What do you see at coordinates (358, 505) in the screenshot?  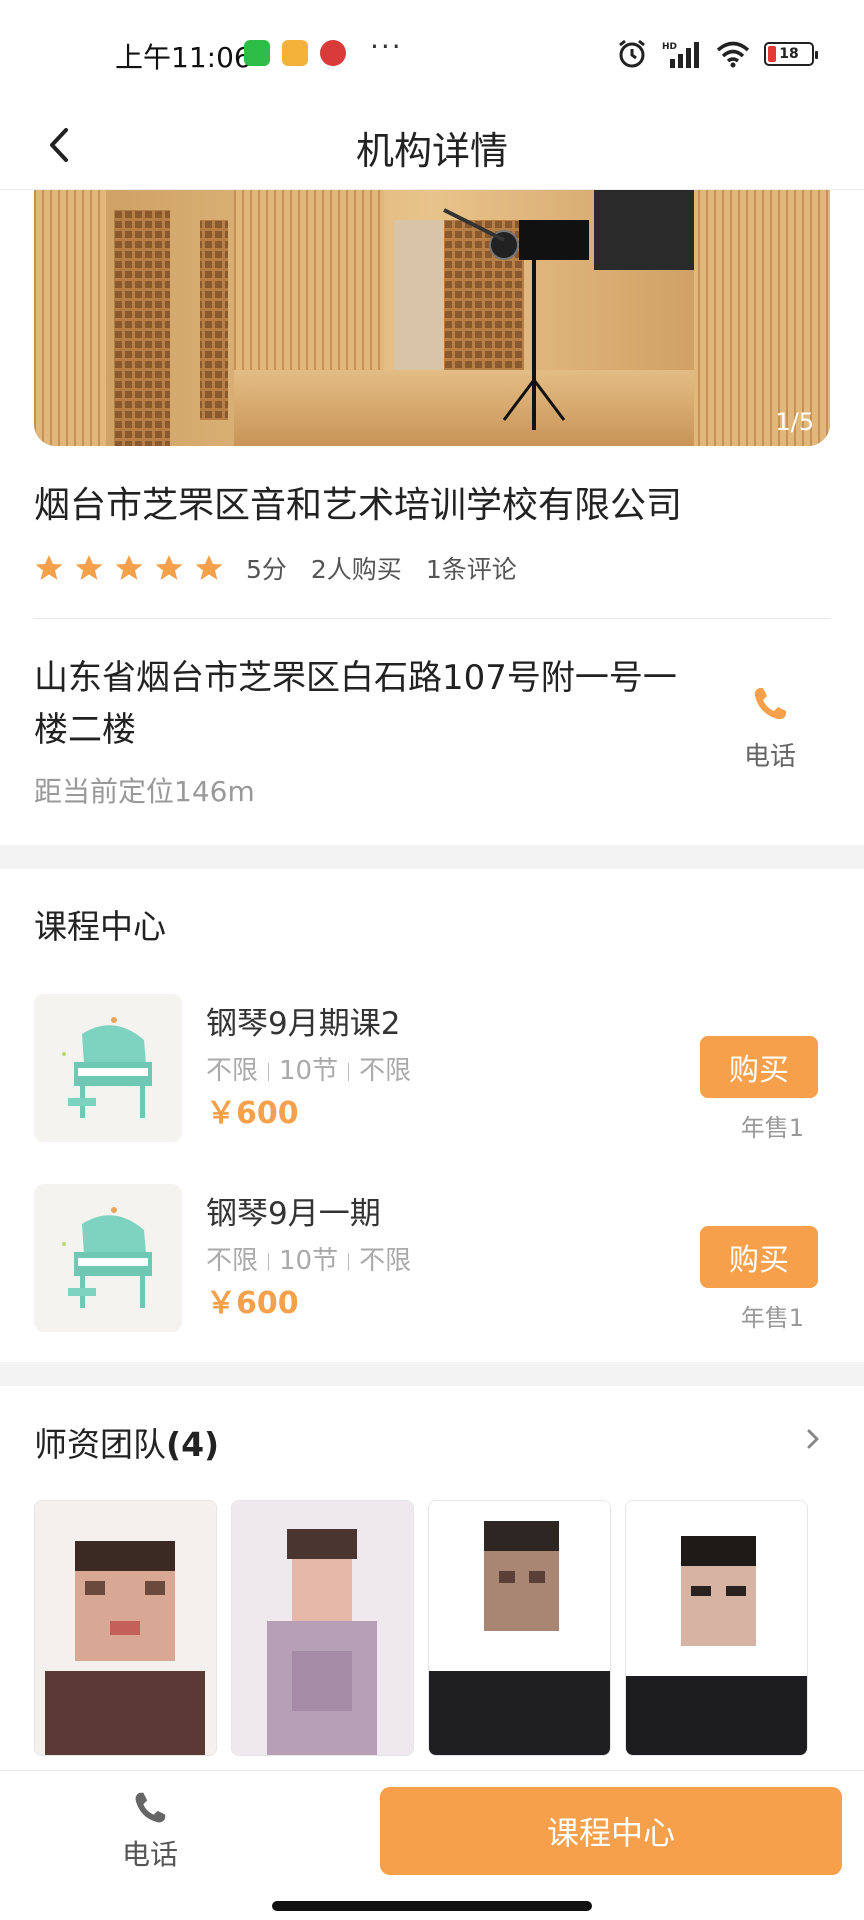 I see `org-name: 烟台市芝罘区音和艺术培训学校有限公司` at bounding box center [358, 505].